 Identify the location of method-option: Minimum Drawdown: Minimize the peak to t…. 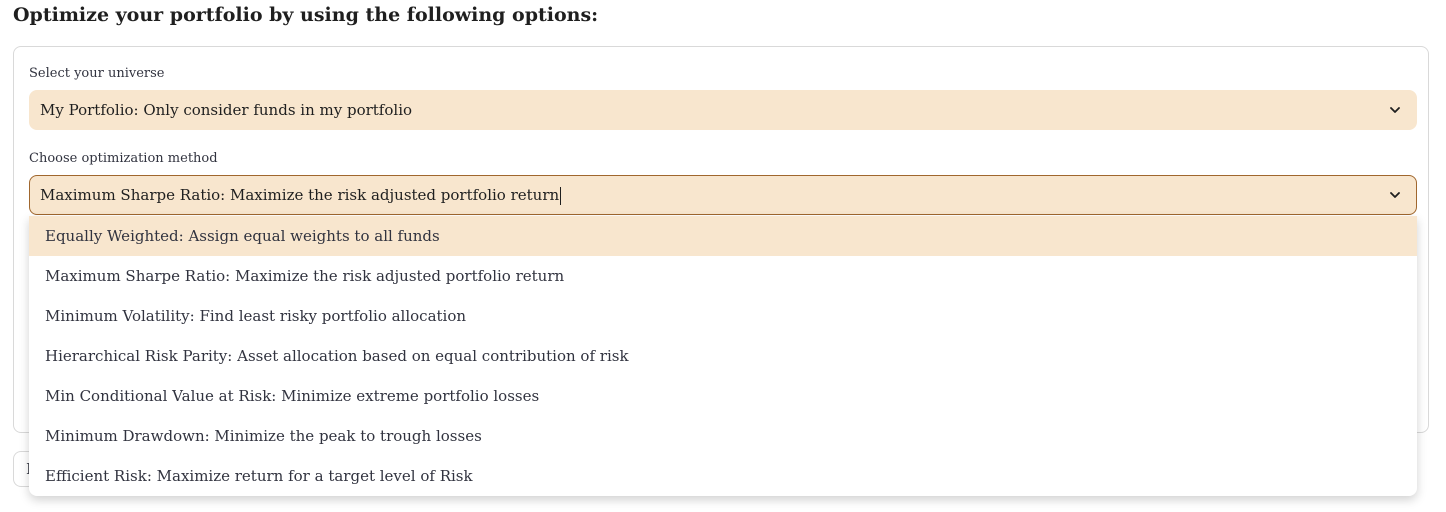
(723, 436).